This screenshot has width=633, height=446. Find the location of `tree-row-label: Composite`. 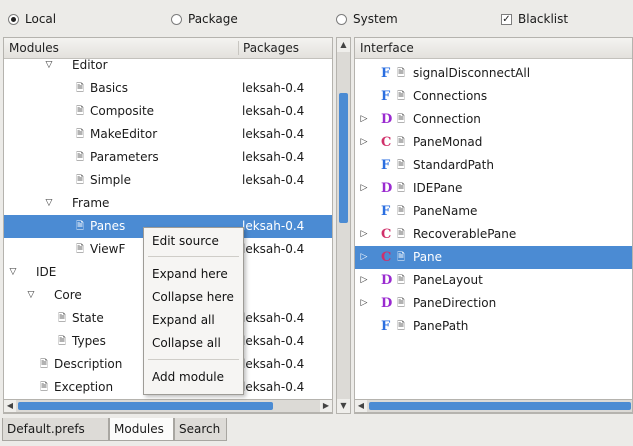

tree-row-label: Composite is located at coordinates (122, 111).